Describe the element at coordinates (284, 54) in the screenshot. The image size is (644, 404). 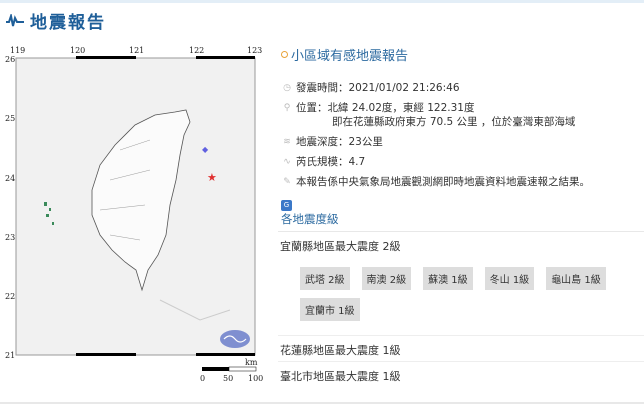
I see `bullet-icon` at that location.